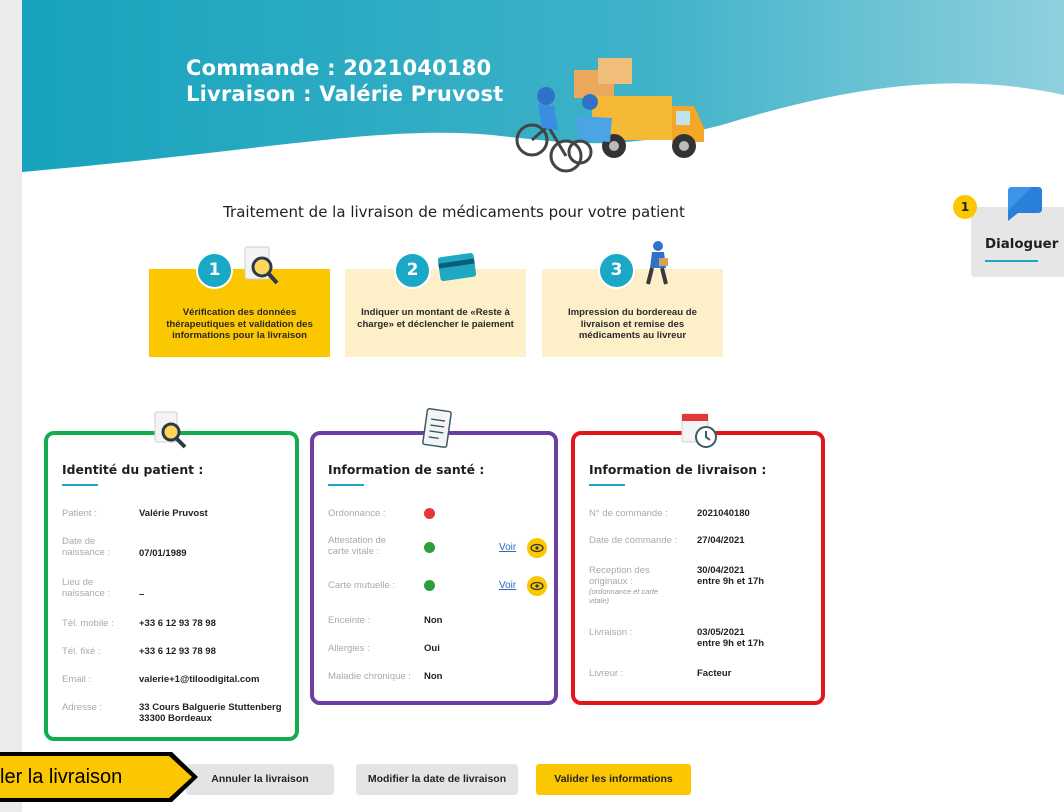 The width and height of the screenshot is (1064, 812). Describe the element at coordinates (163, 553) in the screenshot. I see `birthdate-value: 07/01/1989` at that location.